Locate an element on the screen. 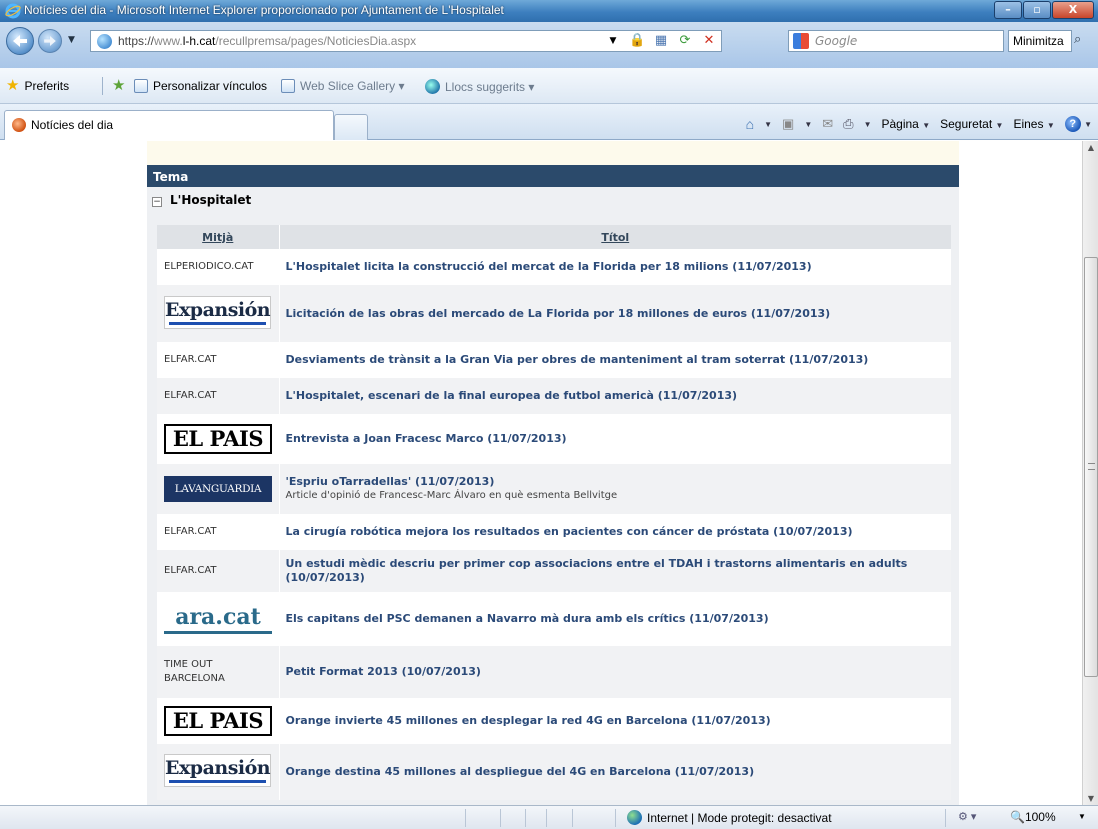 The width and height of the screenshot is (1098, 829). url-path: /recullpremsa/pages/NoticiesDia.aspx is located at coordinates (316, 41).